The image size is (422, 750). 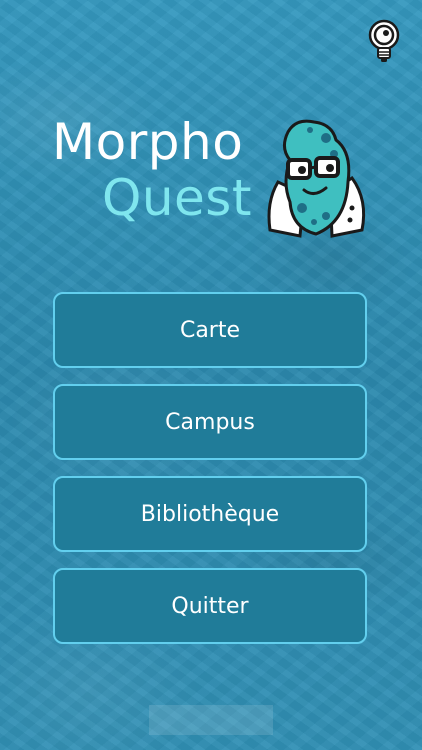 What do you see at coordinates (210, 514) in the screenshot?
I see `library-button: Bibliothèque` at bounding box center [210, 514].